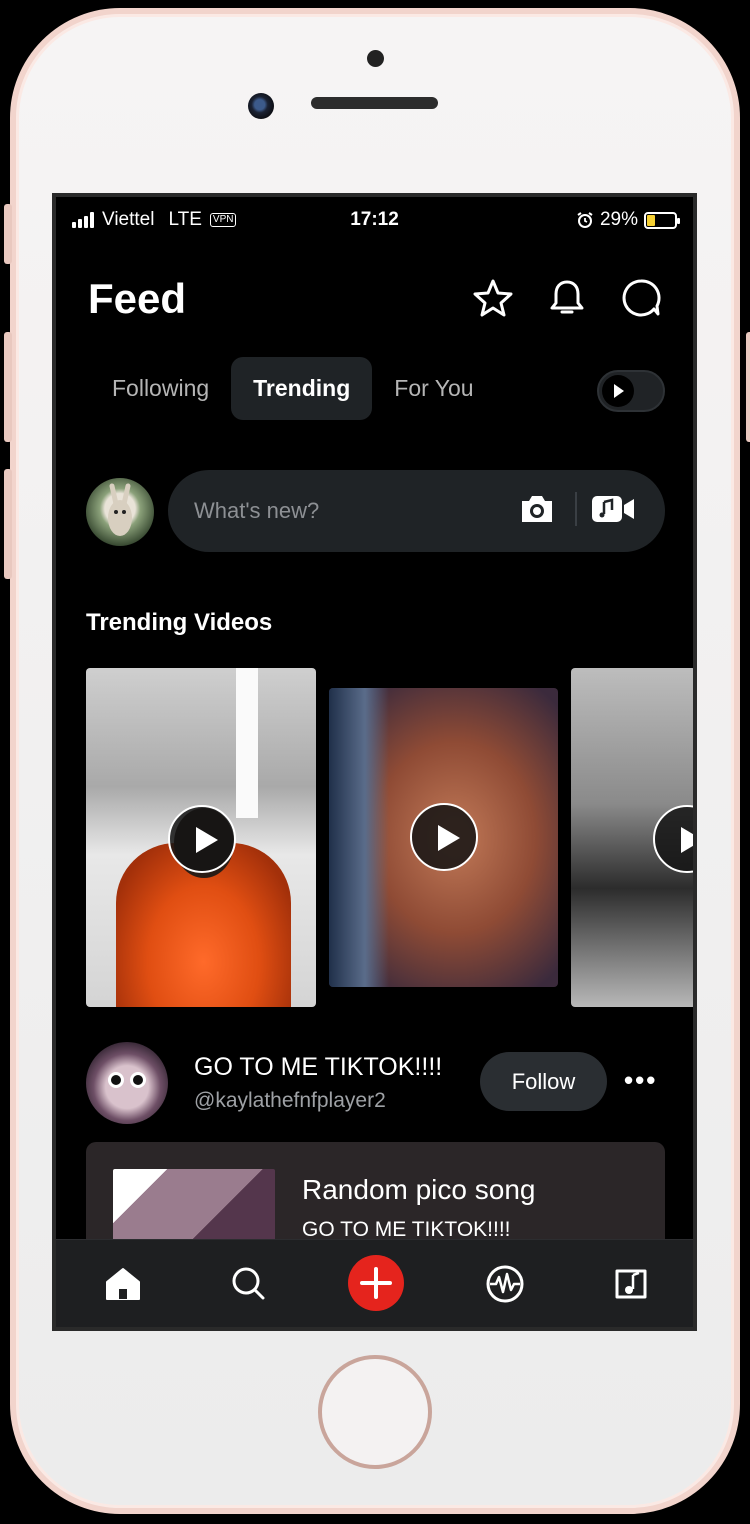 This screenshot has width=750, height=1524. I want to click on avatar-illustration, so click(120, 509).